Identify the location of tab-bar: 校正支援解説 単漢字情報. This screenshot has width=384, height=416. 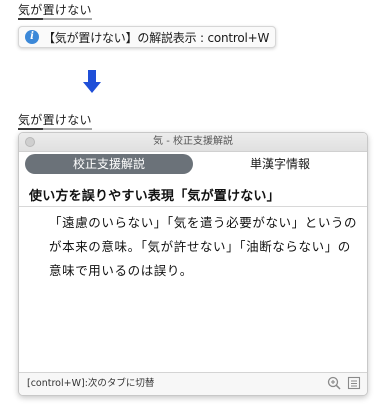
(193, 164).